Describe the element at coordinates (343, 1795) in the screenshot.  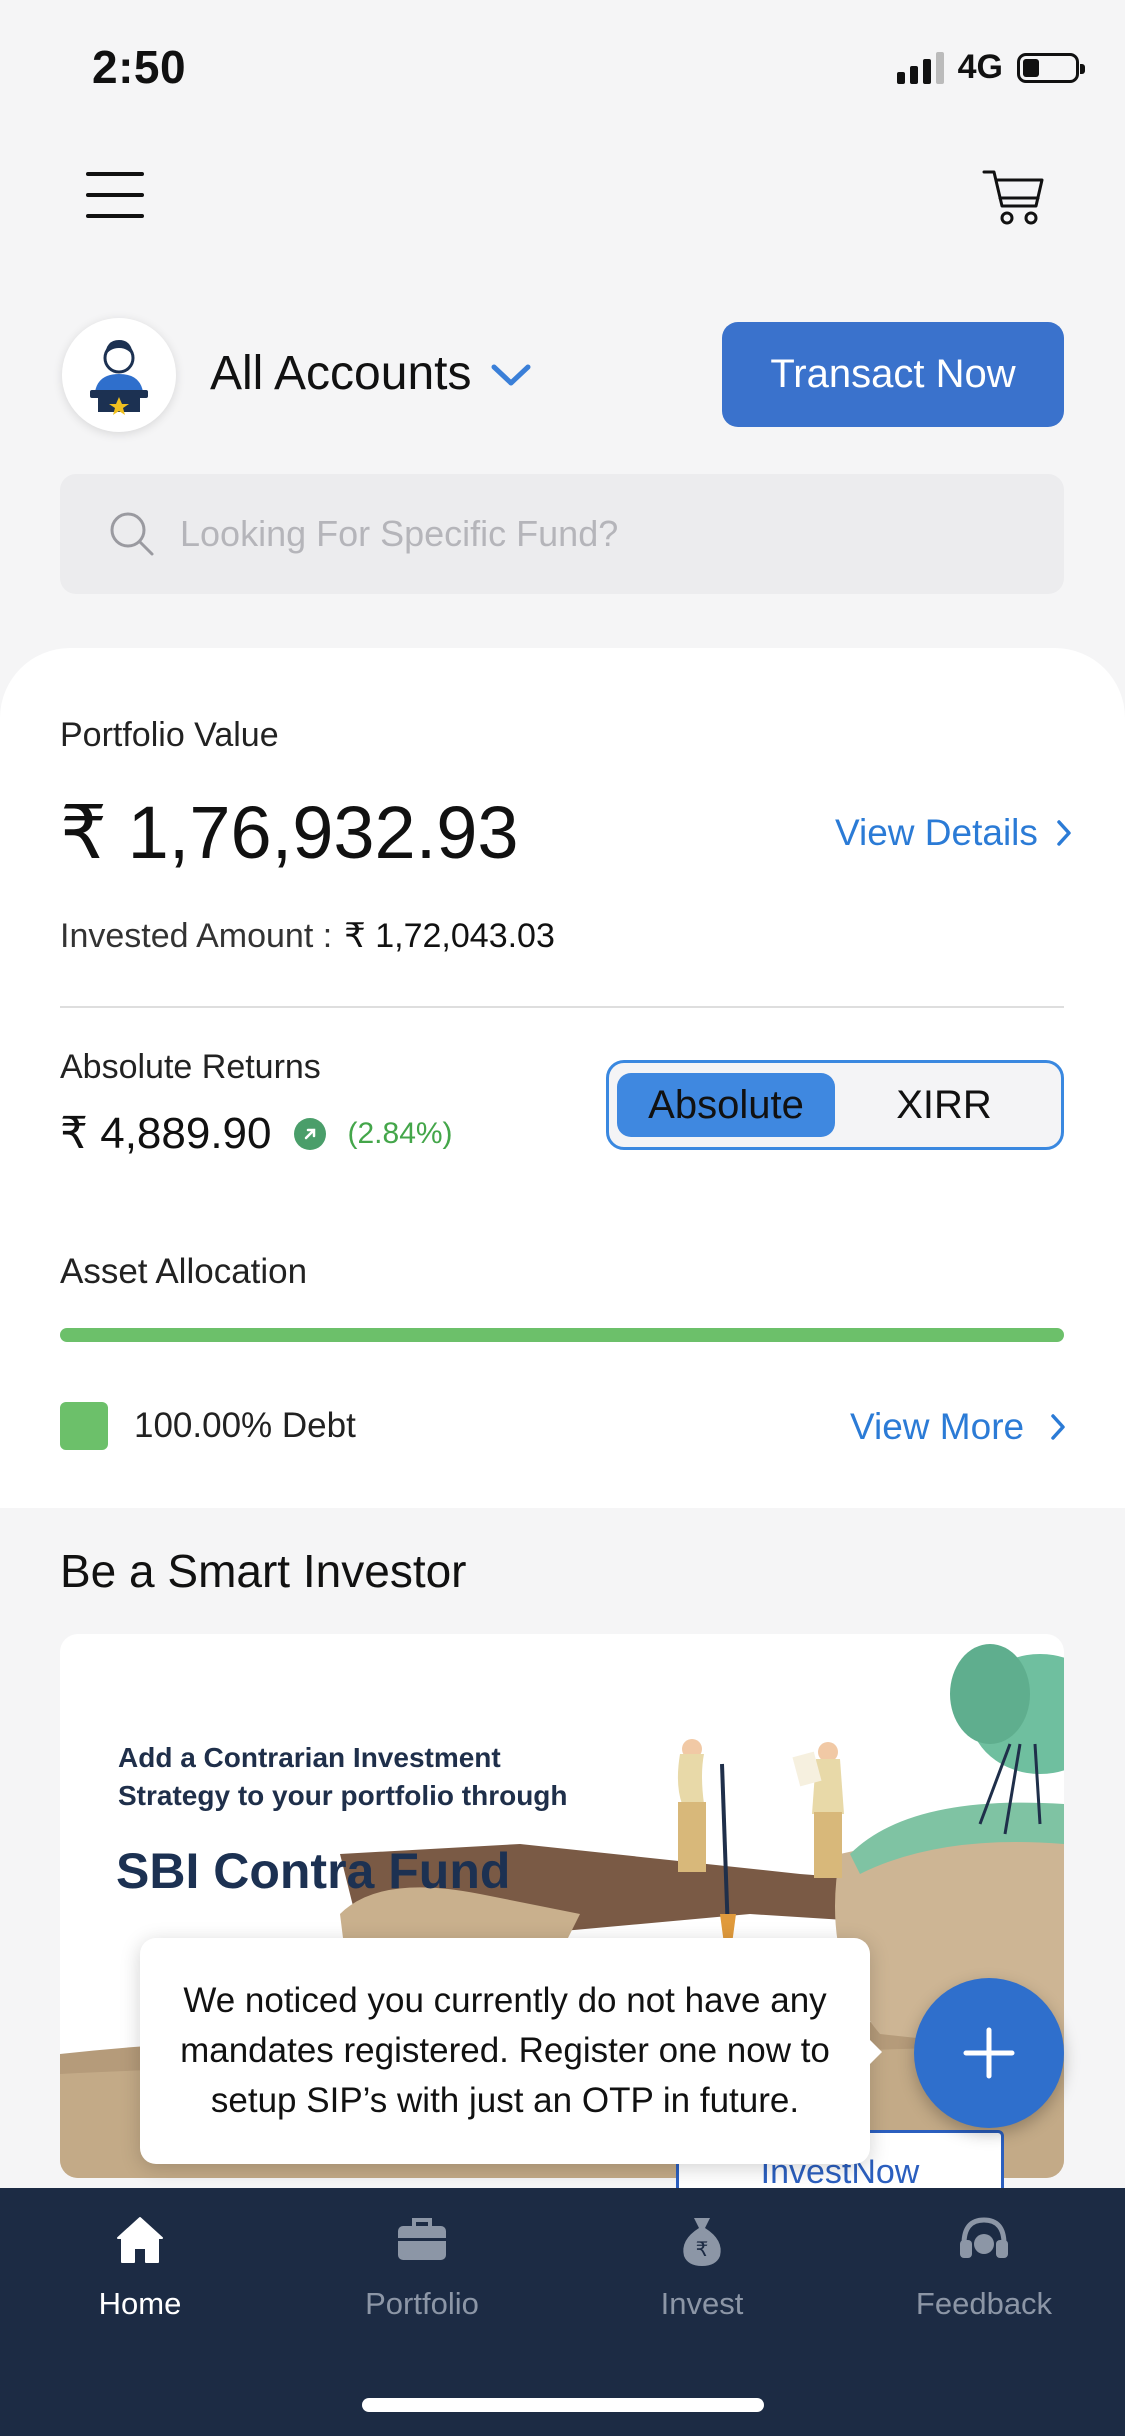
I see `banner-subtitle-line2: Strategy to your portfolio through` at that location.